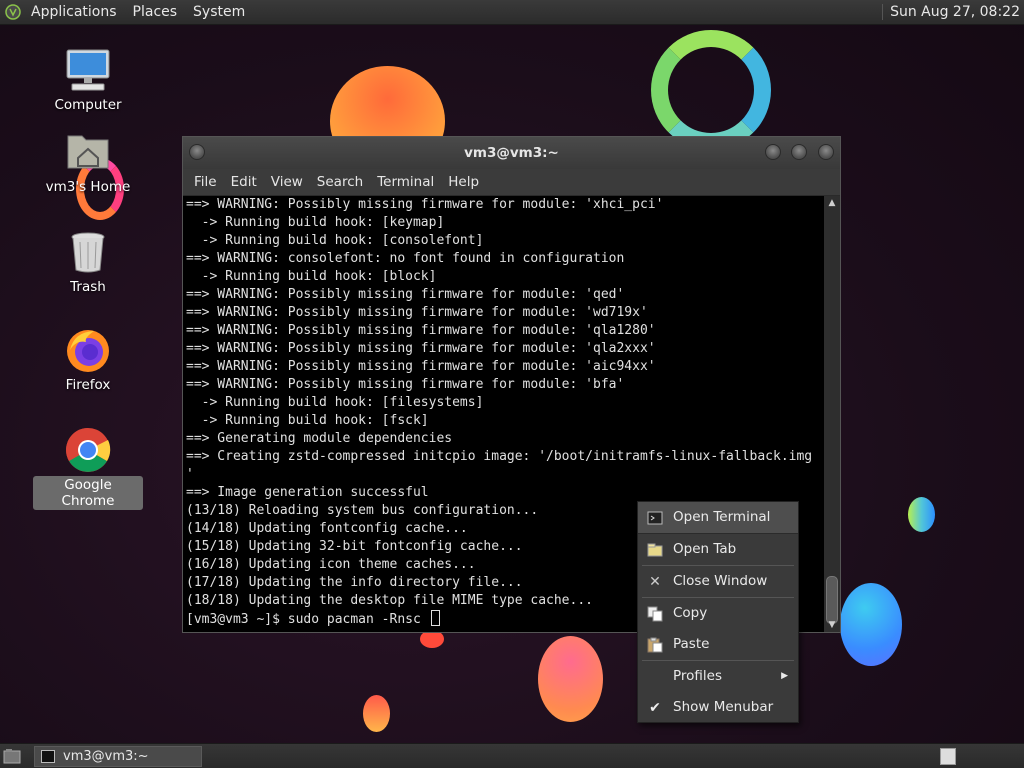 The image size is (1024, 768). What do you see at coordinates (376, 713) in the screenshot?
I see `wallpaper-small-orange-orb` at bounding box center [376, 713].